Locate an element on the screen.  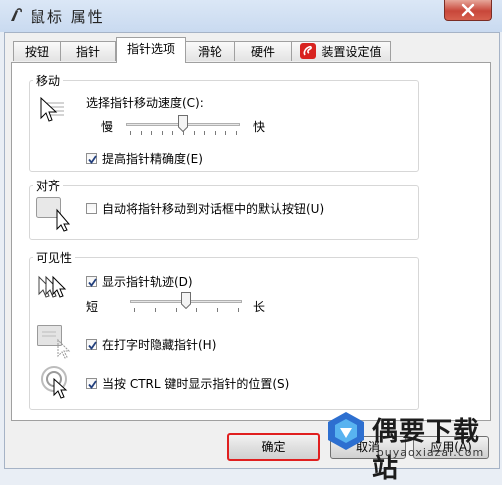
ctrl-label: 当按 CTRL 键时显示指针的位置(S) is located at coordinates (195, 383).